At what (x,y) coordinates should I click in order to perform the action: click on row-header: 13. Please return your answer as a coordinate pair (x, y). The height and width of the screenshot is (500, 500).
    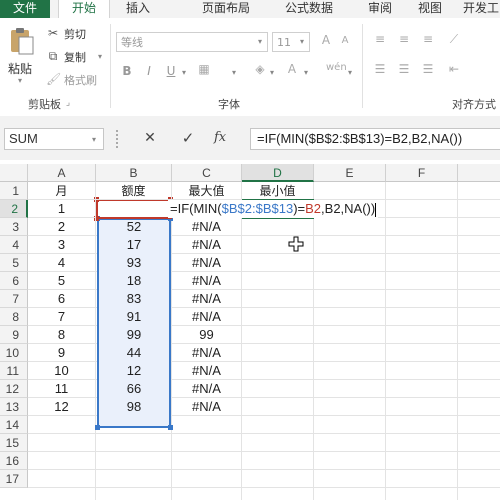
    Looking at the image, I should click on (14, 407).